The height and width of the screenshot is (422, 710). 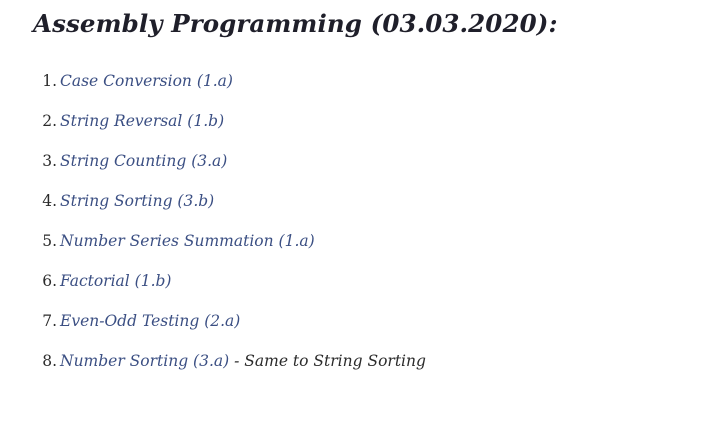 I want to click on link-string-counting: String Counting (3.a), so click(x=143, y=161).